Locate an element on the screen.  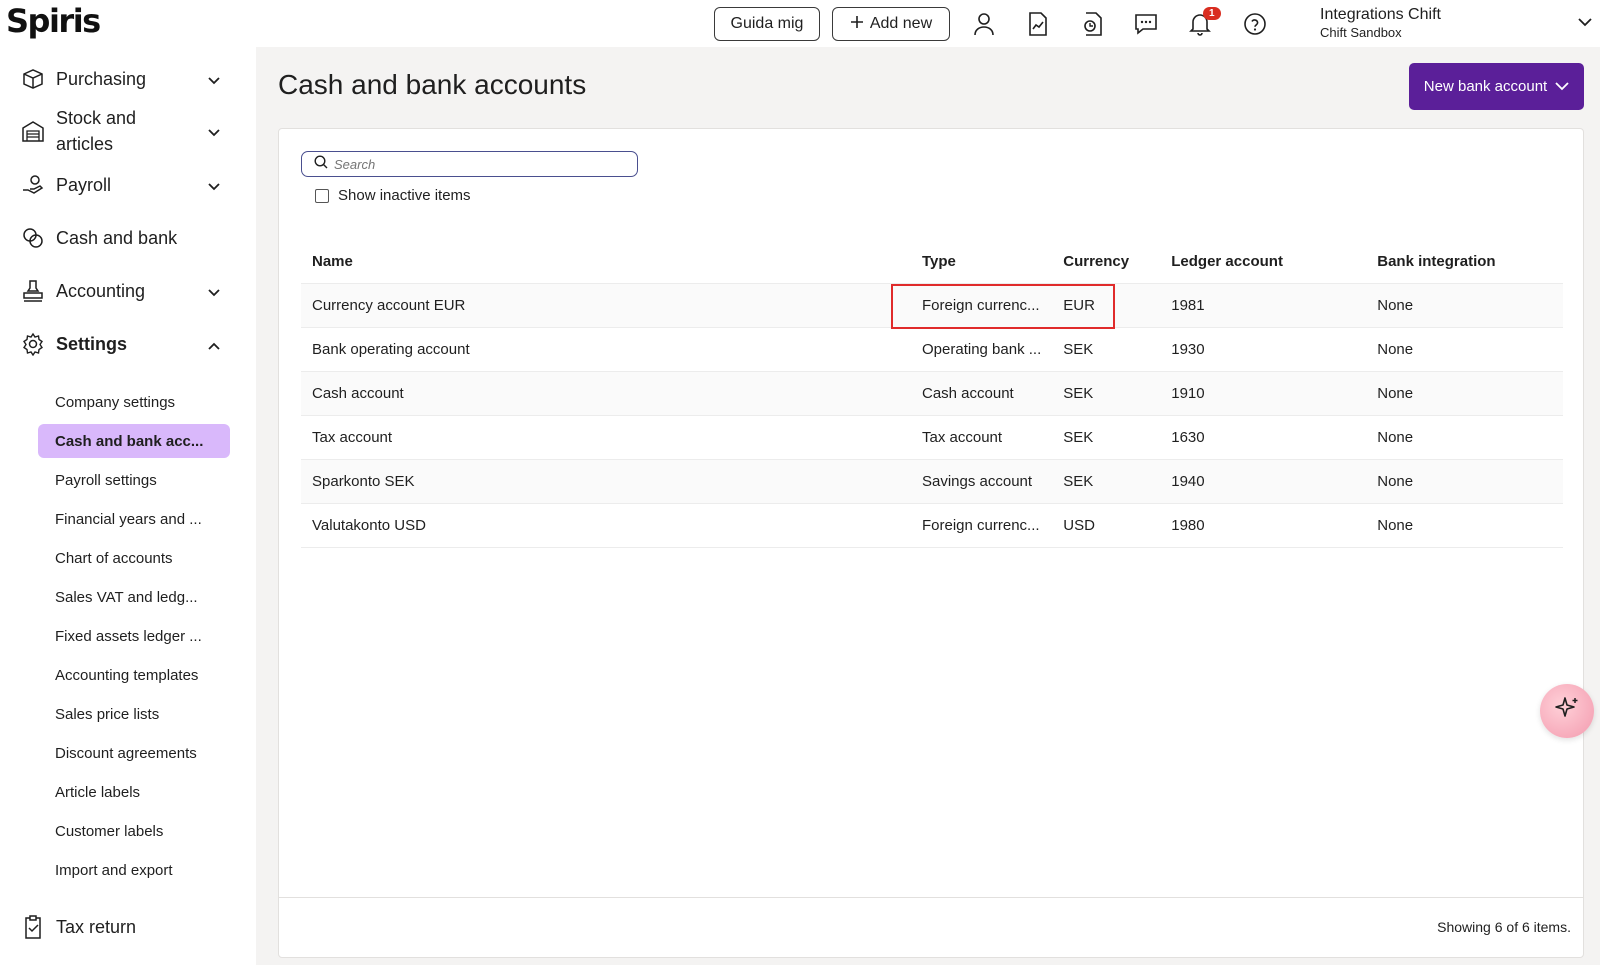
clipboard-check-icon is located at coordinates (33, 927).